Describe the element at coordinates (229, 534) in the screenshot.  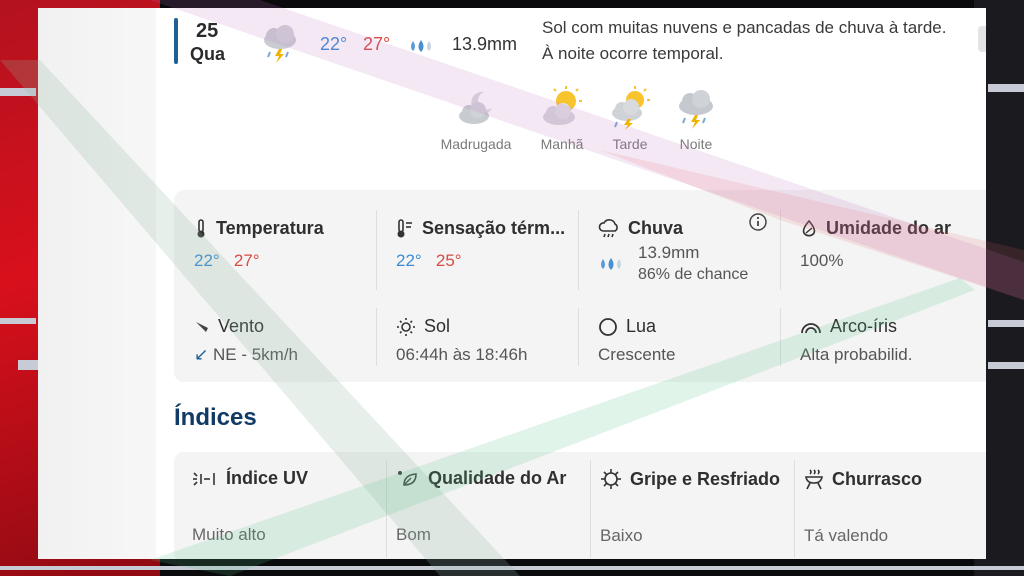
I see `index-value: Muito alto` at that location.